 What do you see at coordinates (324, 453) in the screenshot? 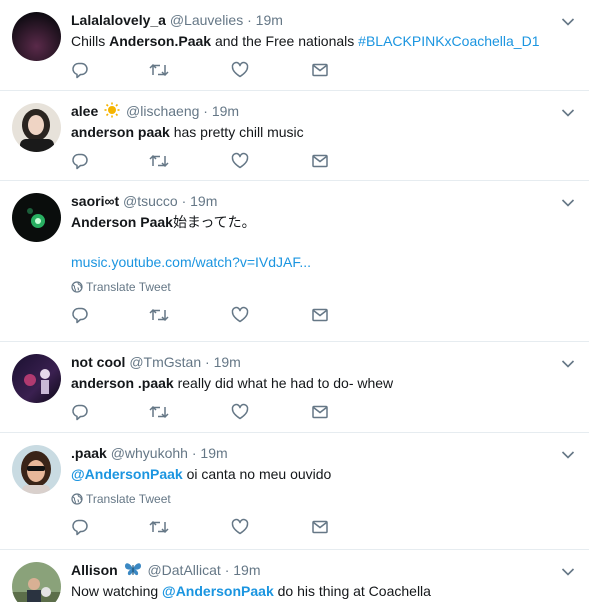
I see `tweet-header: .paak @whyukohh · 19m` at bounding box center [324, 453].